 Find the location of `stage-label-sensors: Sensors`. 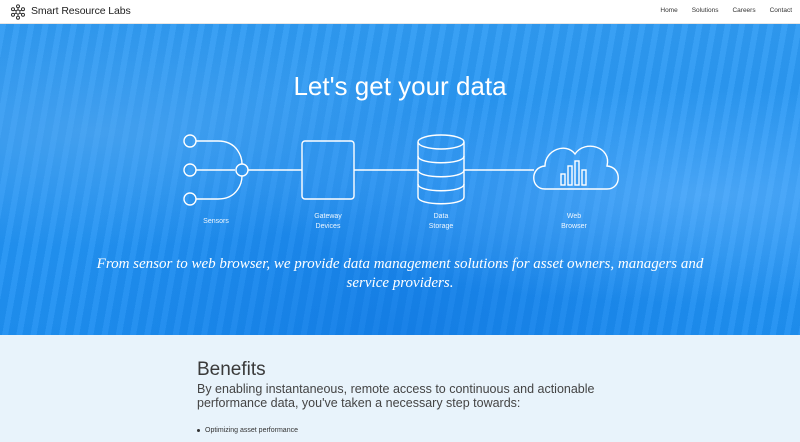

stage-label-sensors: Sensors is located at coordinates (216, 221).